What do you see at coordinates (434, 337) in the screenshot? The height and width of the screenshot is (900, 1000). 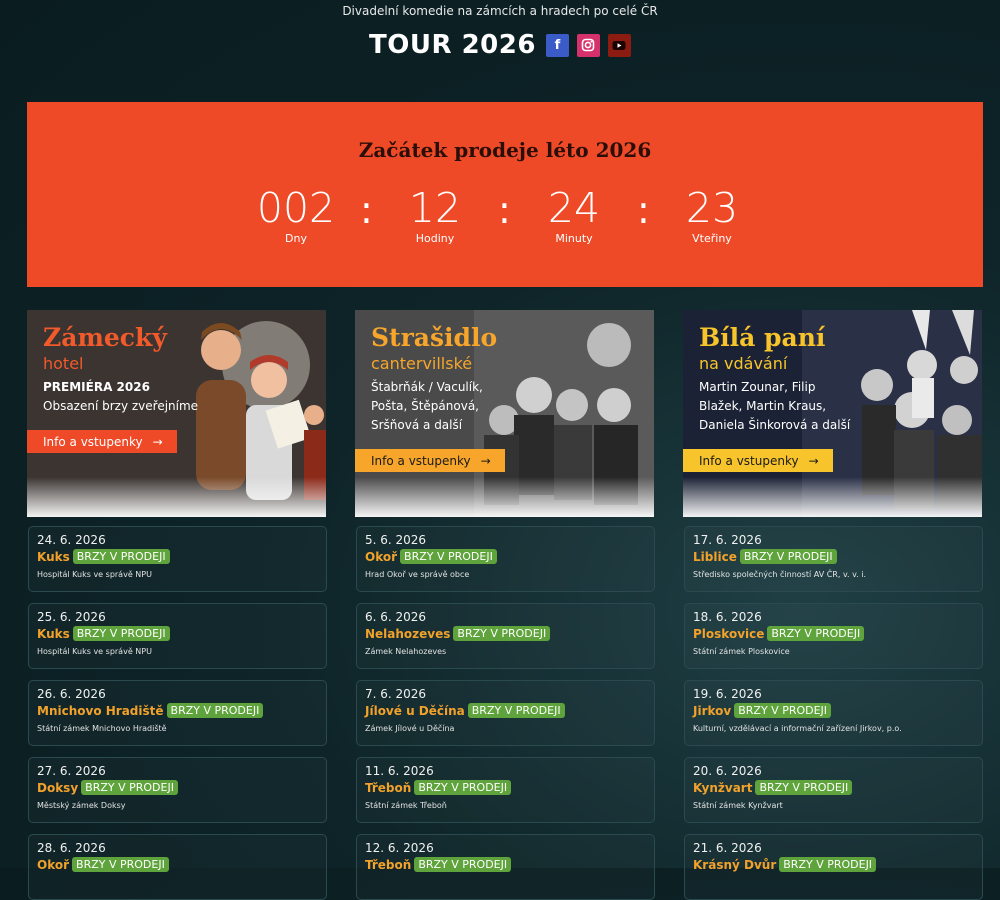 I see `show-title: Strašidlo` at bounding box center [434, 337].